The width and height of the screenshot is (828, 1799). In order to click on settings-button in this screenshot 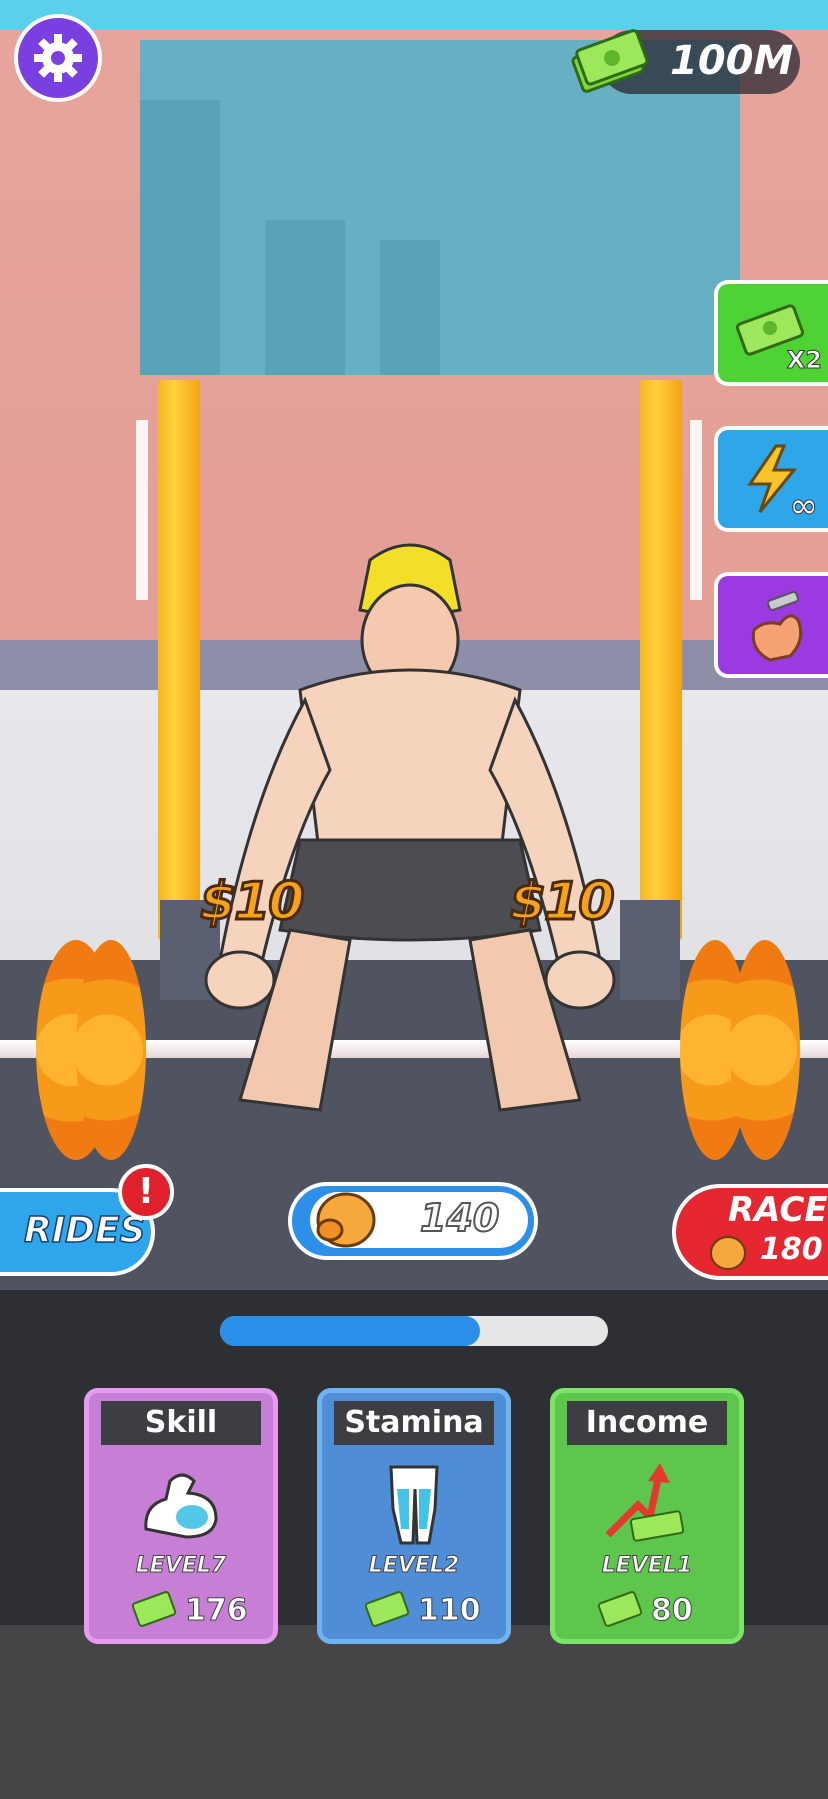, I will do `click(58, 58)`.